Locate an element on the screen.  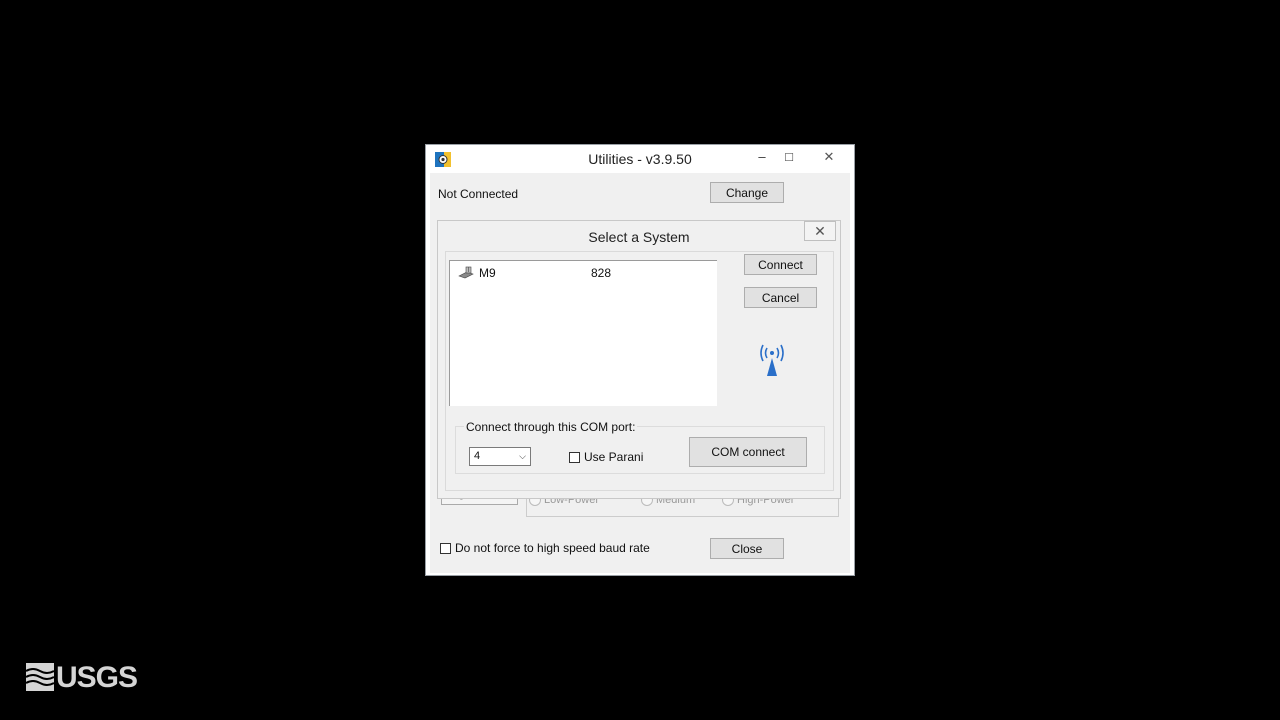
system-name: M9 is located at coordinates (487, 273).